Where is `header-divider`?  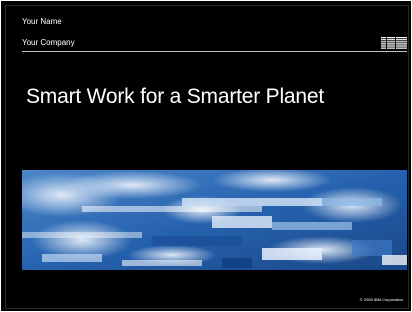
header-divider is located at coordinates (214, 51).